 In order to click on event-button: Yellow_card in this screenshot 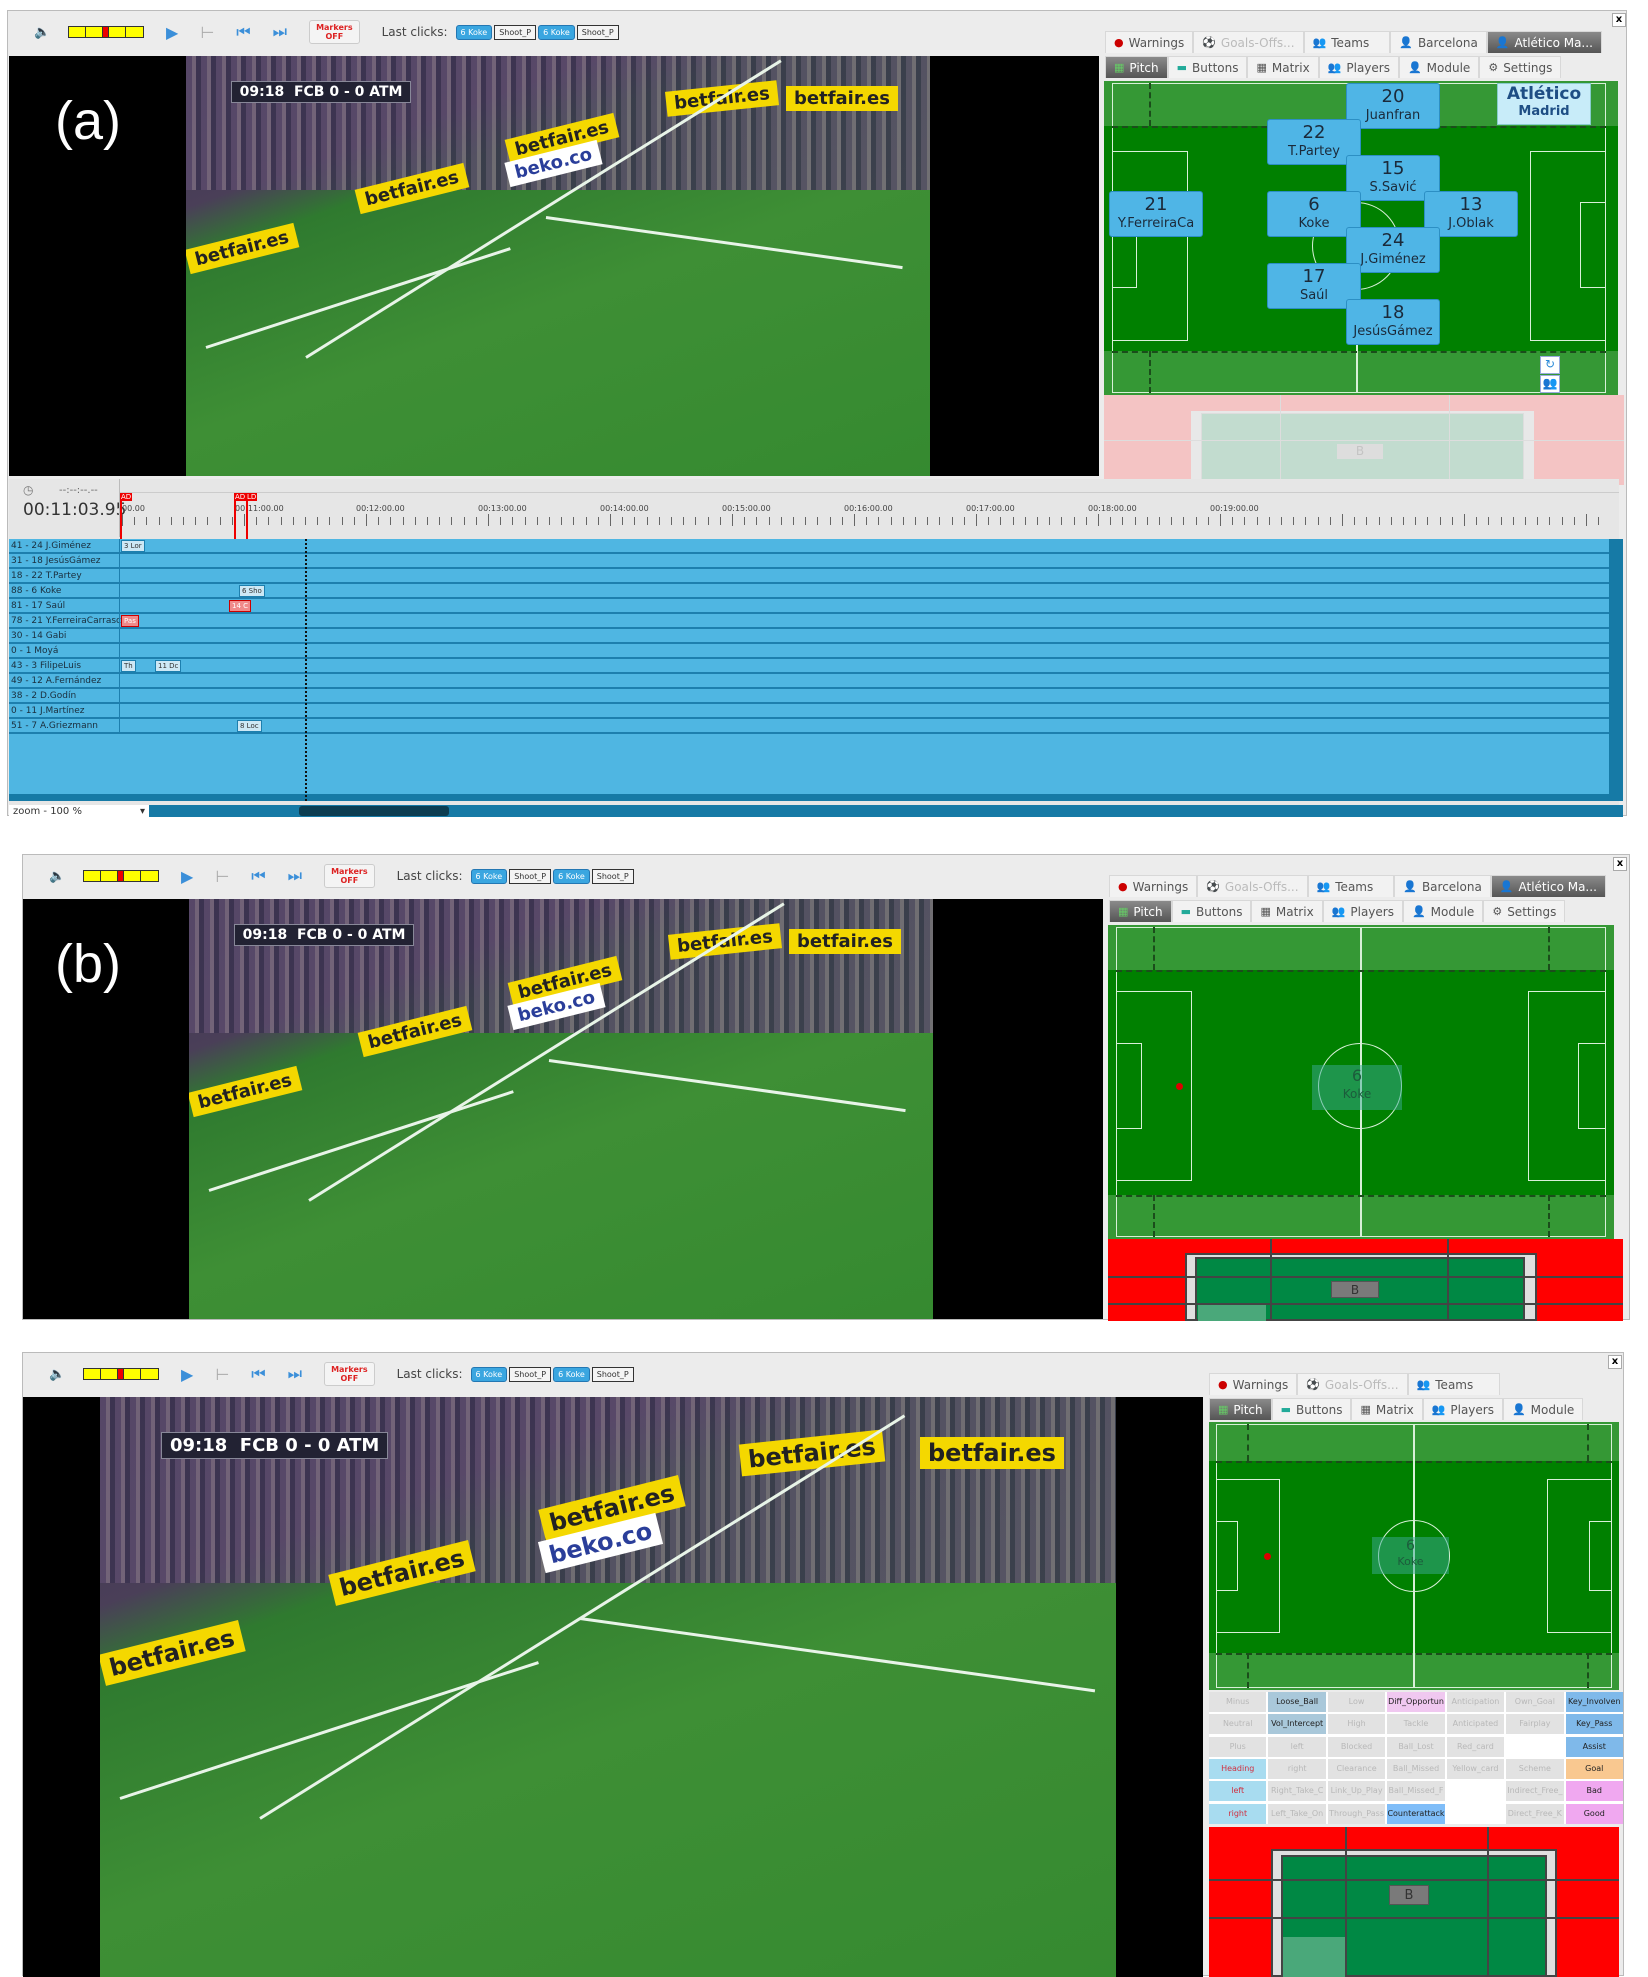, I will do `click(1475, 1768)`.